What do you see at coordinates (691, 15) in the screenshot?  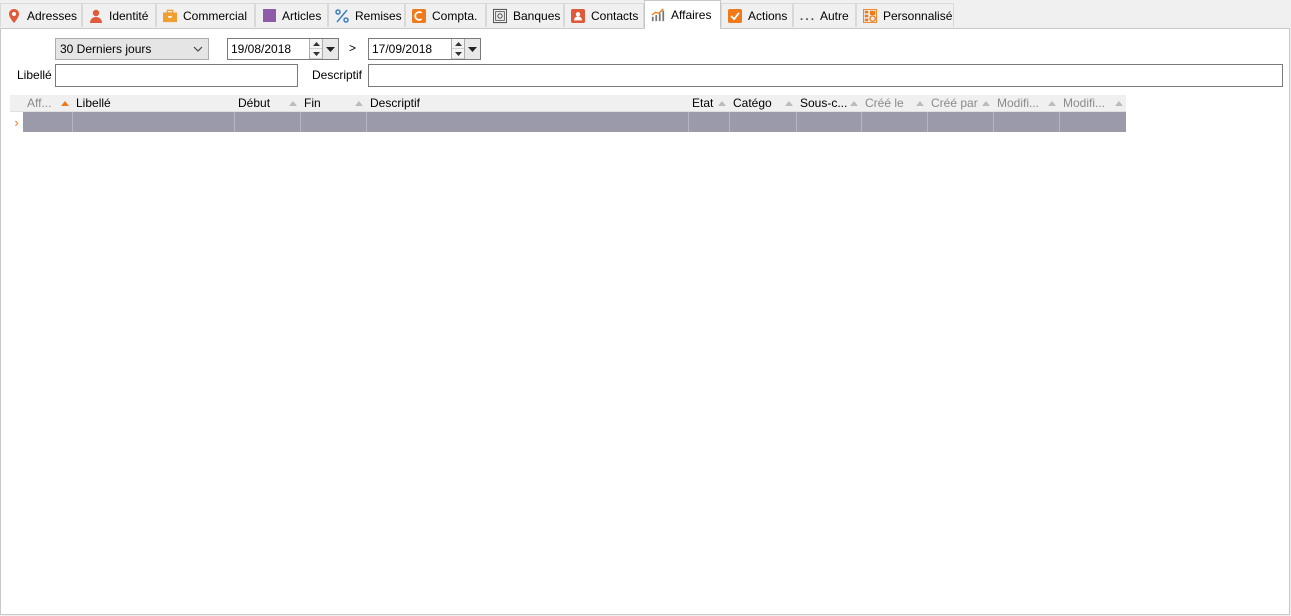 I see `tab-label: Affaires` at bounding box center [691, 15].